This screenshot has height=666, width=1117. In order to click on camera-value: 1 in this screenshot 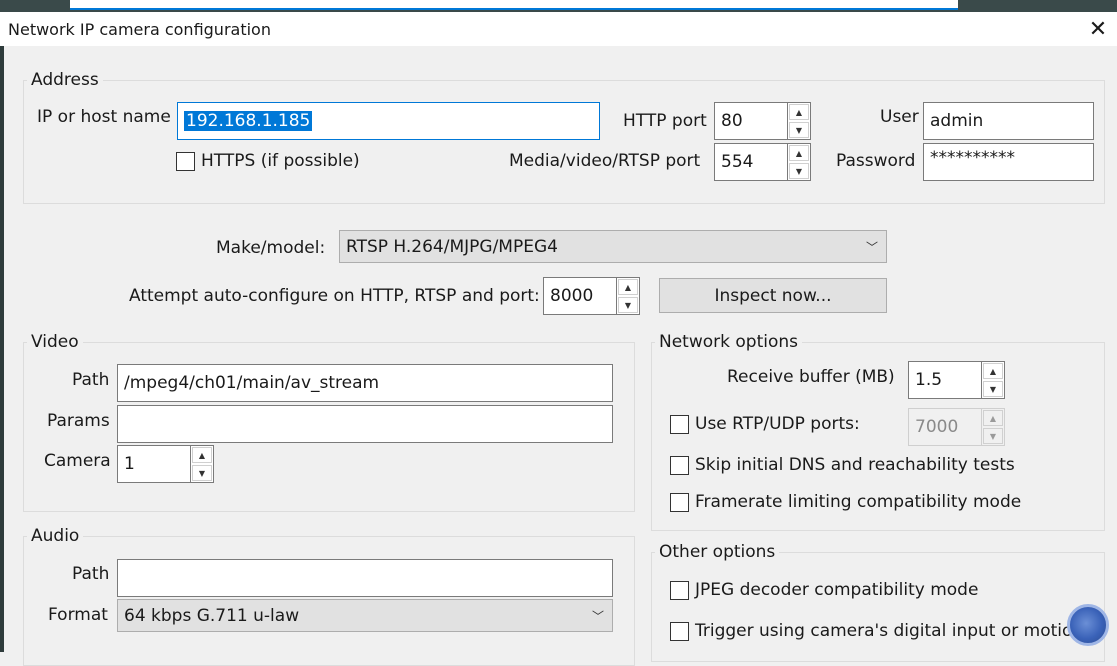, I will do `click(153, 464)`.